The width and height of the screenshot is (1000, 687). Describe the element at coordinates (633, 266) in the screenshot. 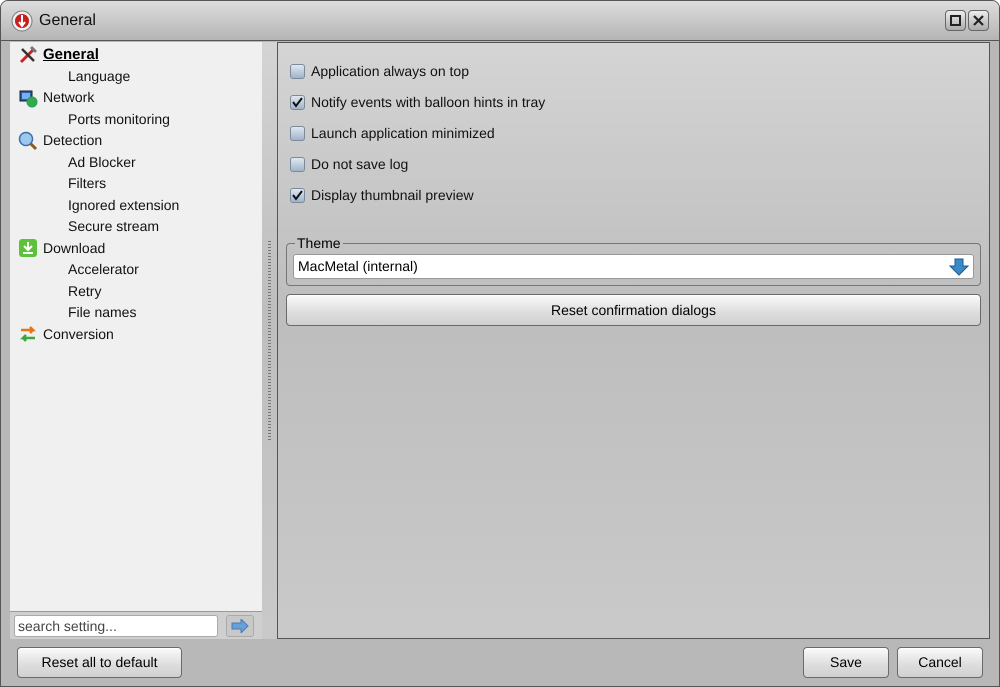

I see `theme-dropdown: MacMetal (internal)` at that location.